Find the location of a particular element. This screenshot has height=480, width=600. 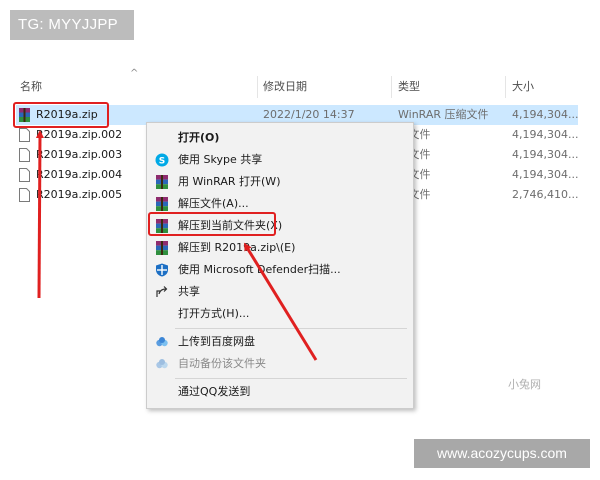

svg-text: S is located at coordinates (162, 162).